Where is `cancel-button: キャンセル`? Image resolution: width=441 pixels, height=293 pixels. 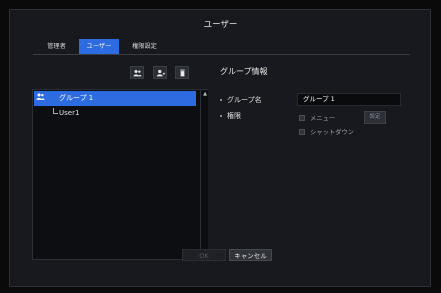
cancel-button: キャンセル is located at coordinates (250, 255).